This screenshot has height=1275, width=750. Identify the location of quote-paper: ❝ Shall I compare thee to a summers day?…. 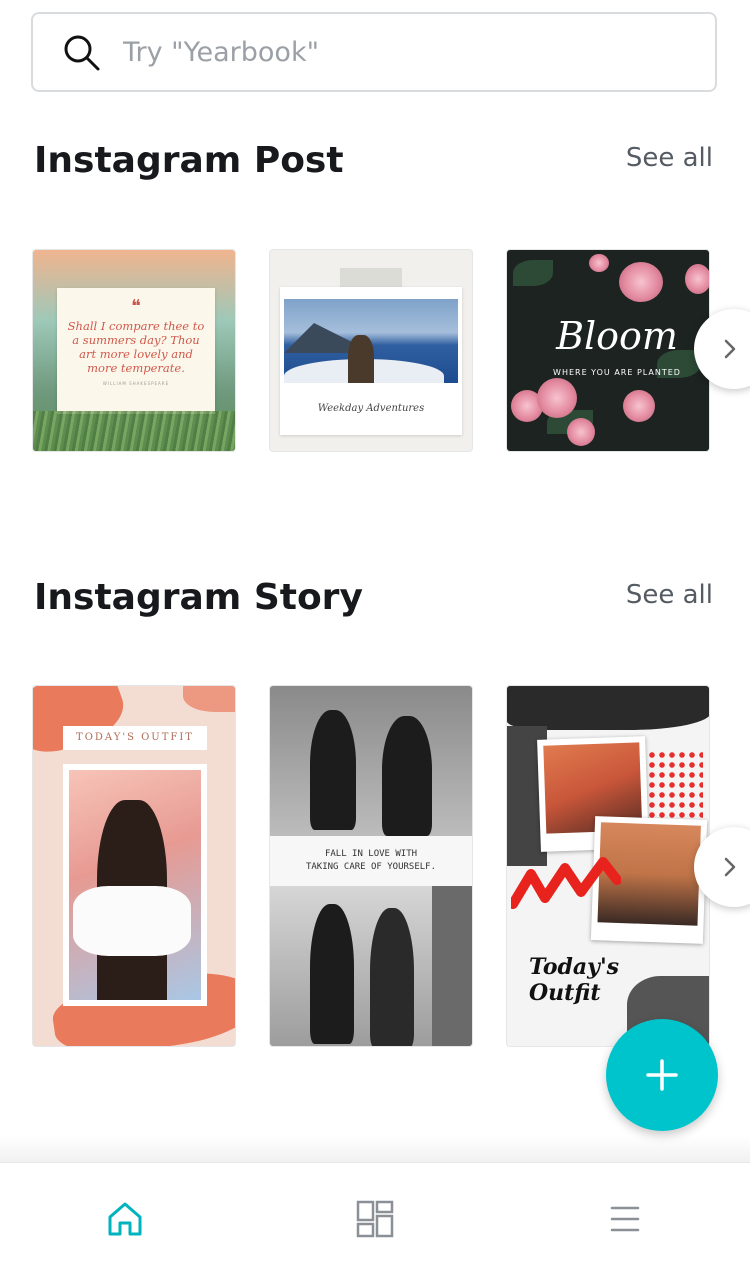
(136, 351).